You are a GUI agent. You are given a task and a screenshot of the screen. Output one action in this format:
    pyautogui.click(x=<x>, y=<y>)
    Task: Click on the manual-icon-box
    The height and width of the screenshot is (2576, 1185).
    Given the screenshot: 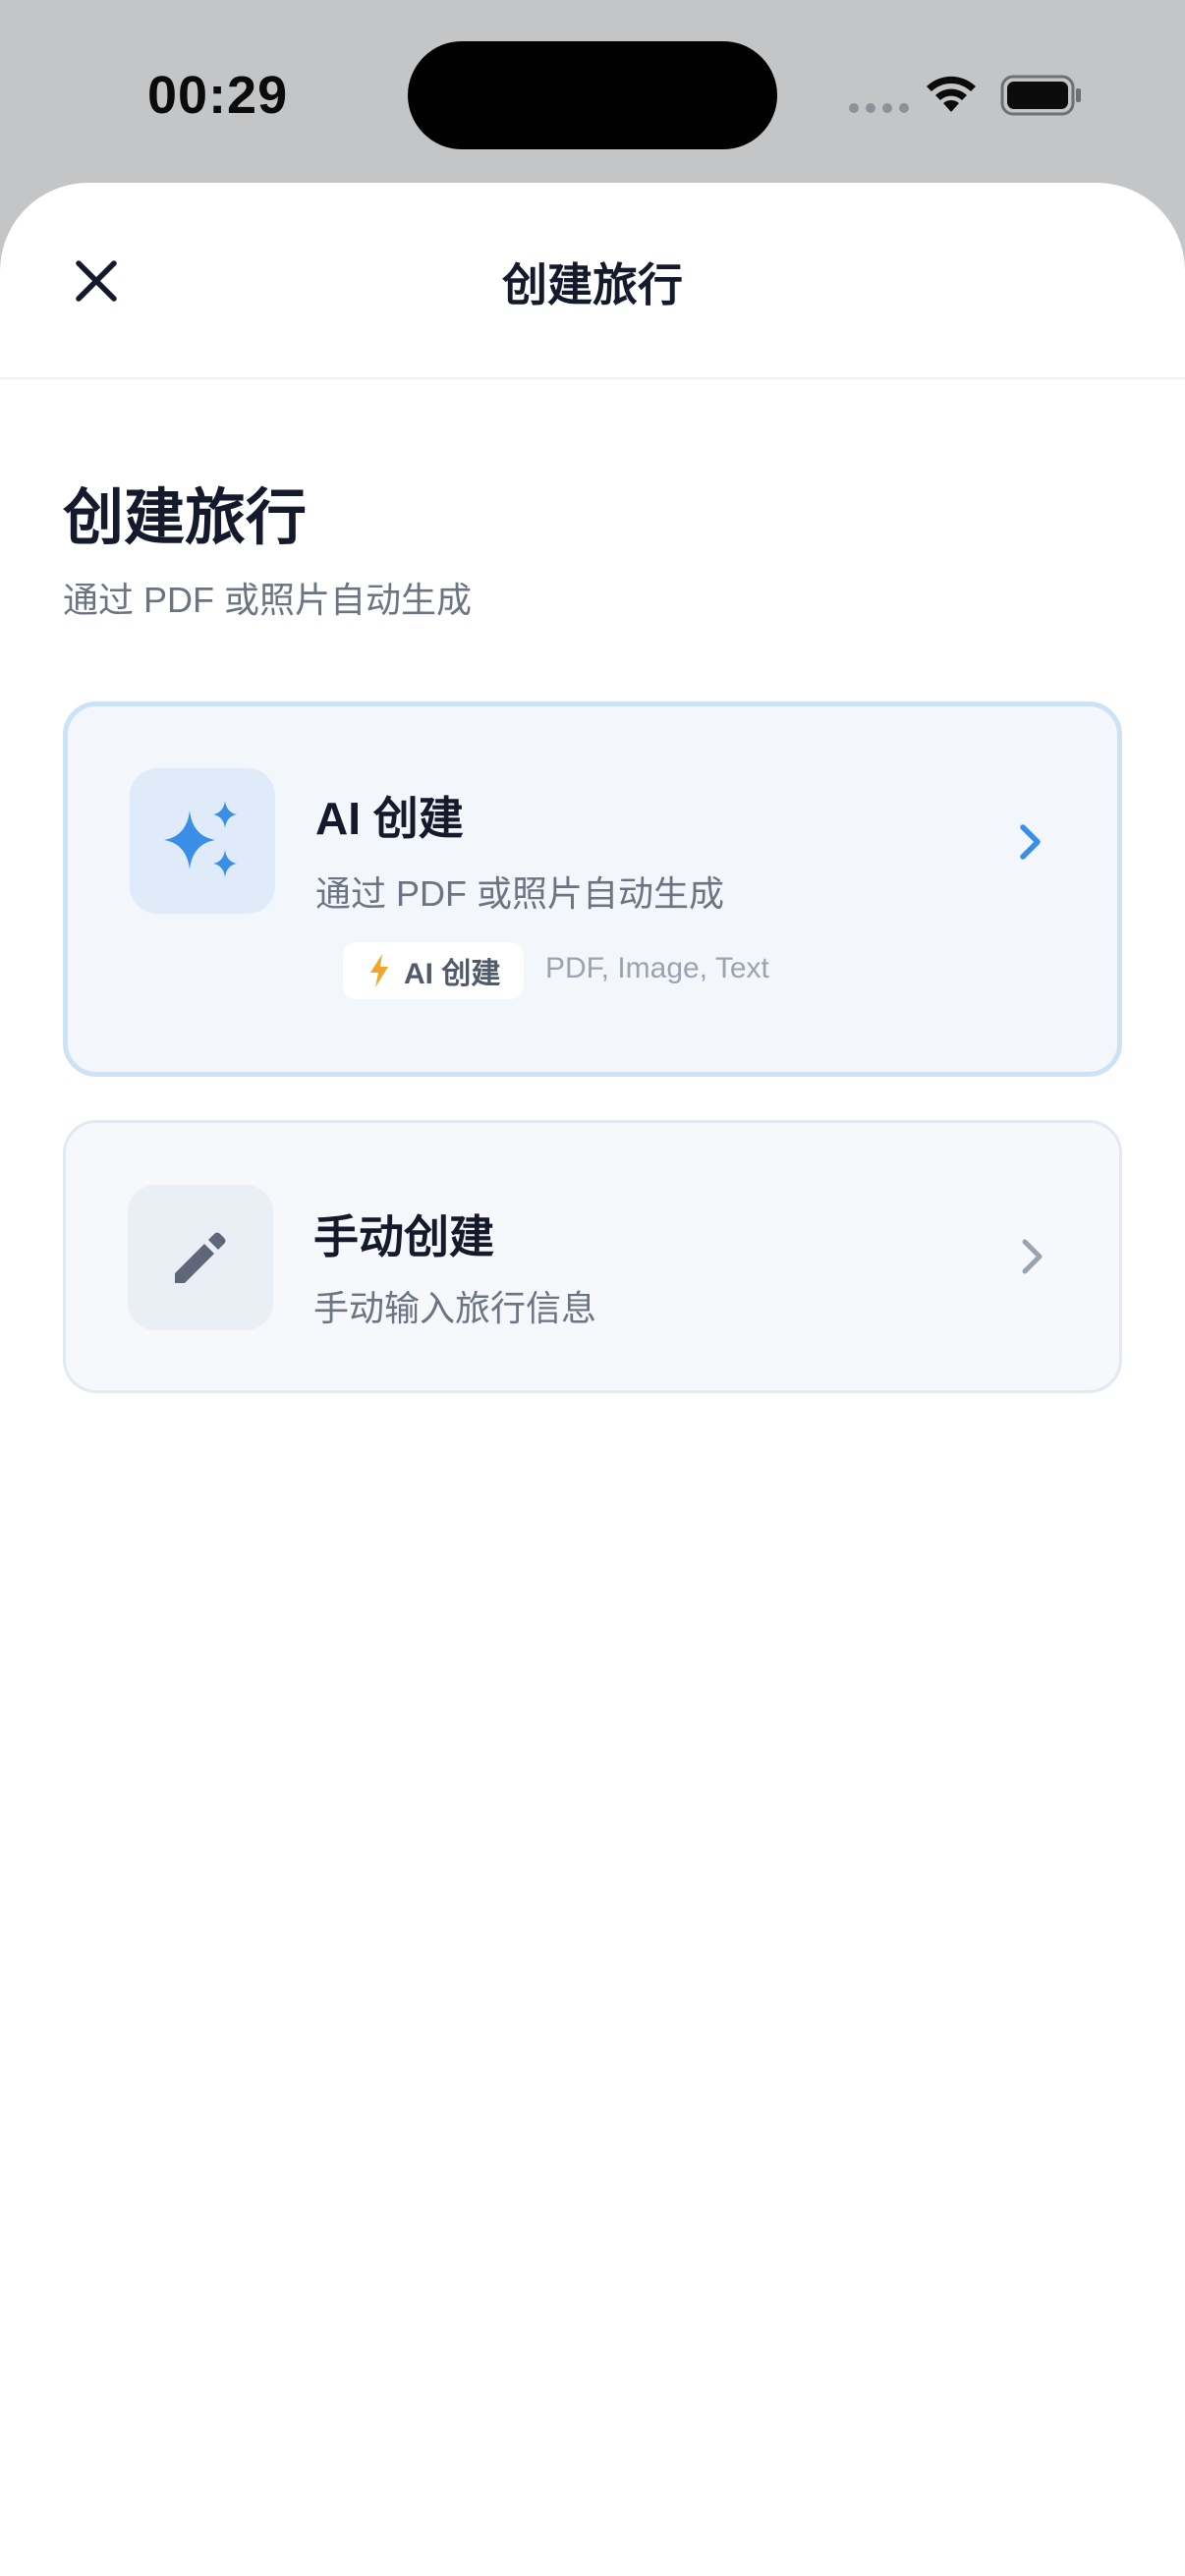 What is the action you would take?
    pyautogui.click(x=200, y=1257)
    